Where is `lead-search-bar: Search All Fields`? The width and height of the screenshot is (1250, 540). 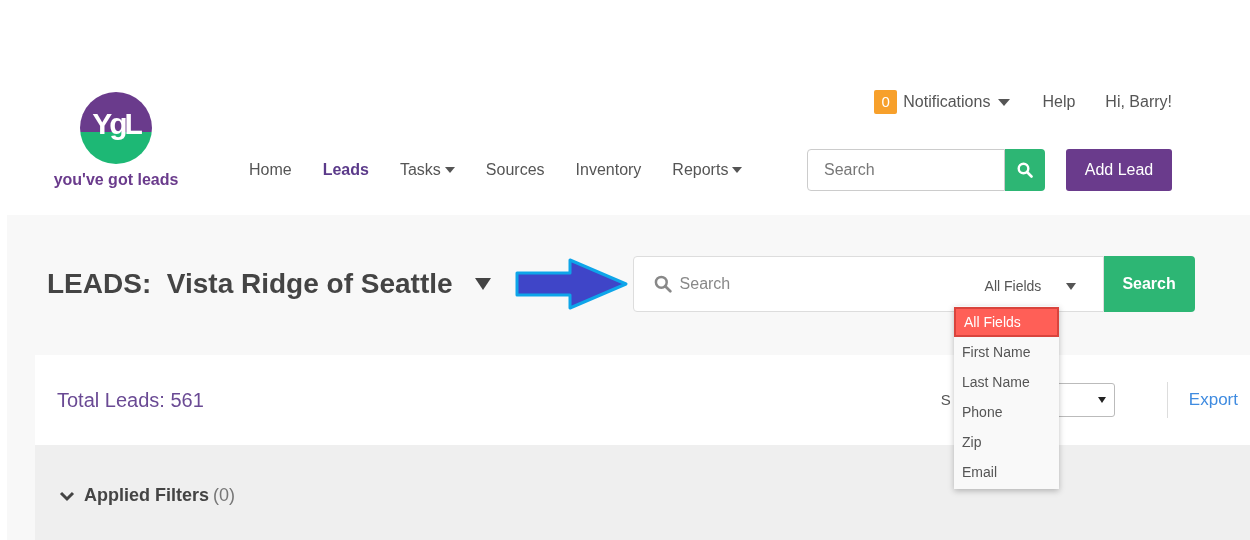 lead-search-bar: Search All Fields is located at coordinates (868, 283).